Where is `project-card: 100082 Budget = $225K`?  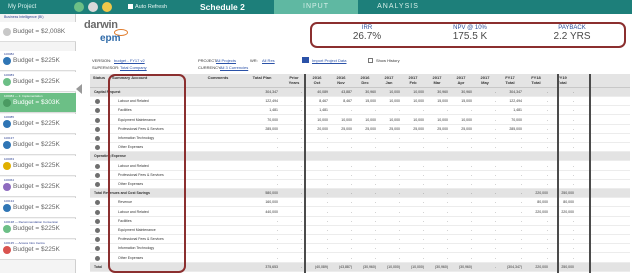 project-card: 100082 Budget = $225K is located at coordinates (38, 61).